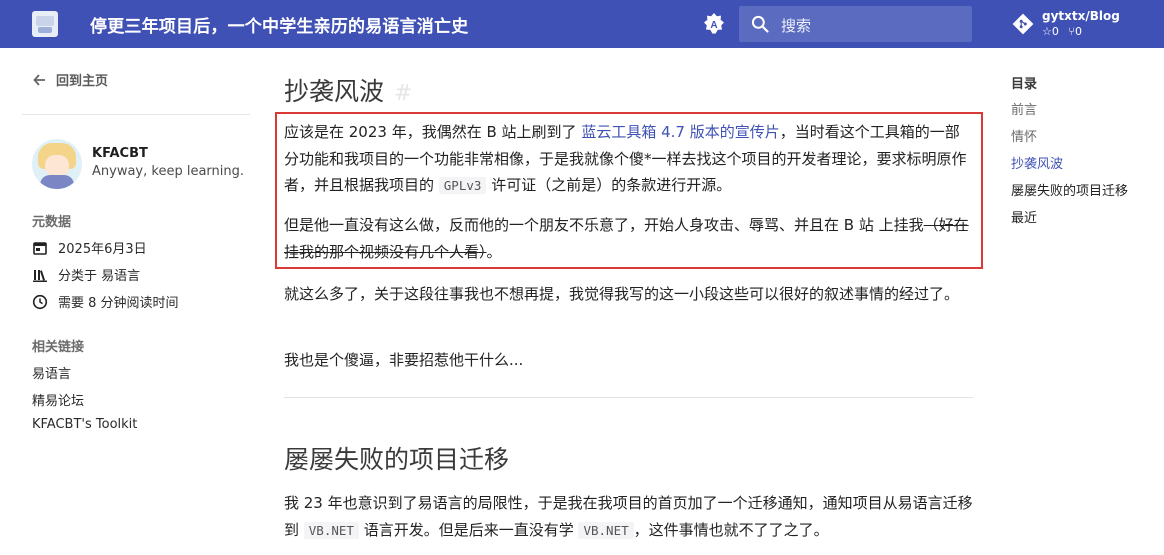 The image size is (1164, 555). Describe the element at coordinates (102, 249) in the screenshot. I see `meta-date-text: 2025年6月3日` at that location.